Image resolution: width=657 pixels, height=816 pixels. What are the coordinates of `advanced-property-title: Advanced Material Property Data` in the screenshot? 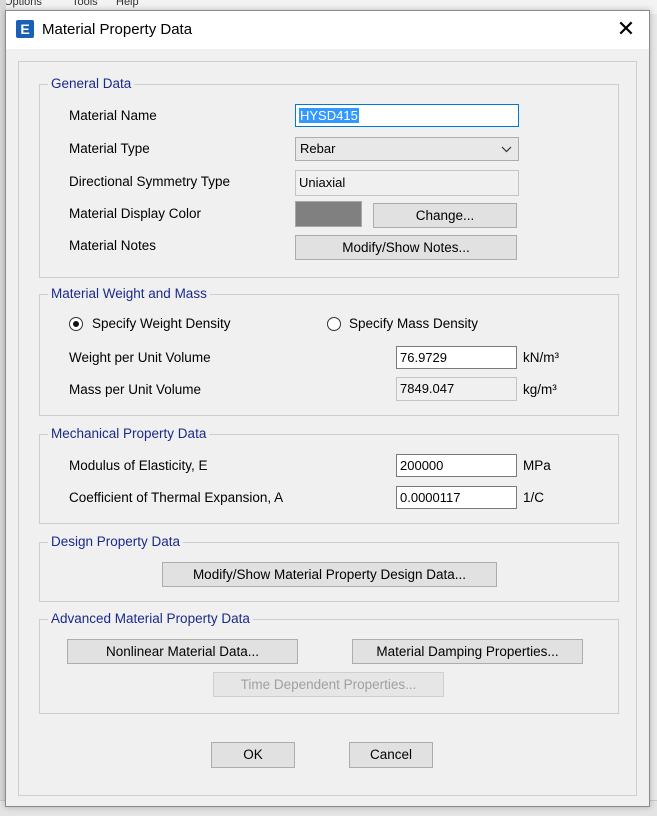 It's located at (150, 618).